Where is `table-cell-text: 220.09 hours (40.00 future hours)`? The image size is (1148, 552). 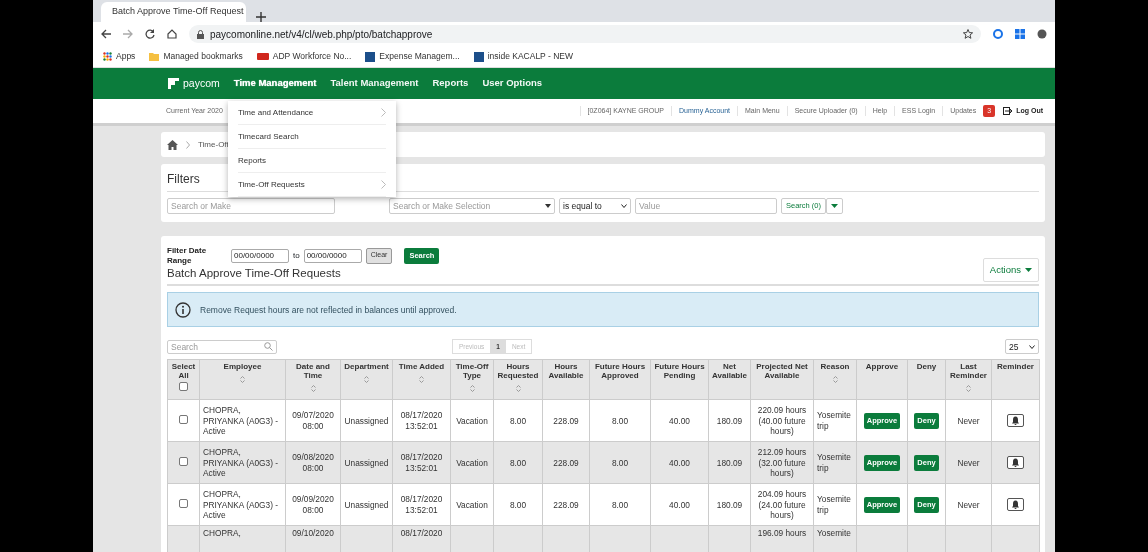 table-cell-text: 220.09 hours (40.00 future hours) is located at coordinates (782, 420).